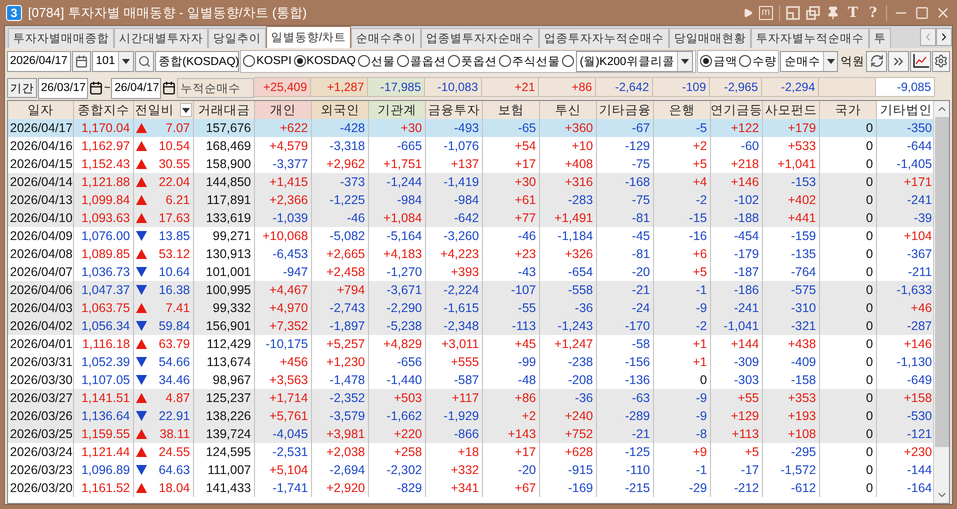  Describe the element at coordinates (421, 61) in the screenshot. I see `radio-option: 콜옵션` at that location.